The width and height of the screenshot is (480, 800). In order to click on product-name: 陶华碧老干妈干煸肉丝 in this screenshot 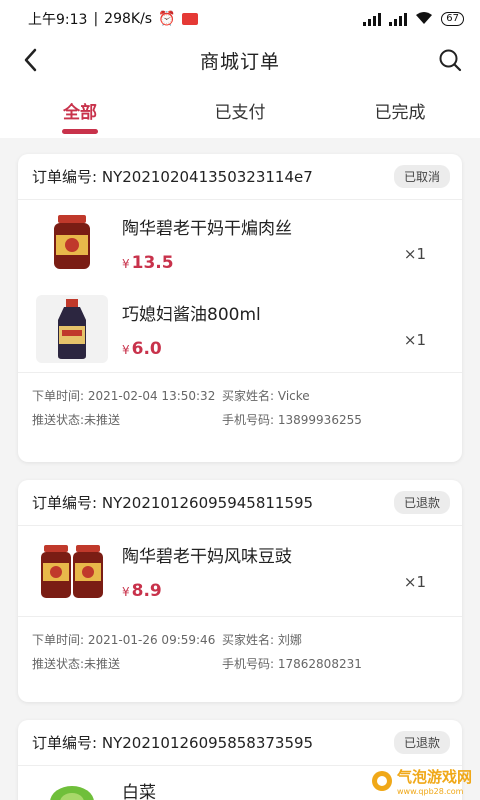, I will do `click(207, 228)`.